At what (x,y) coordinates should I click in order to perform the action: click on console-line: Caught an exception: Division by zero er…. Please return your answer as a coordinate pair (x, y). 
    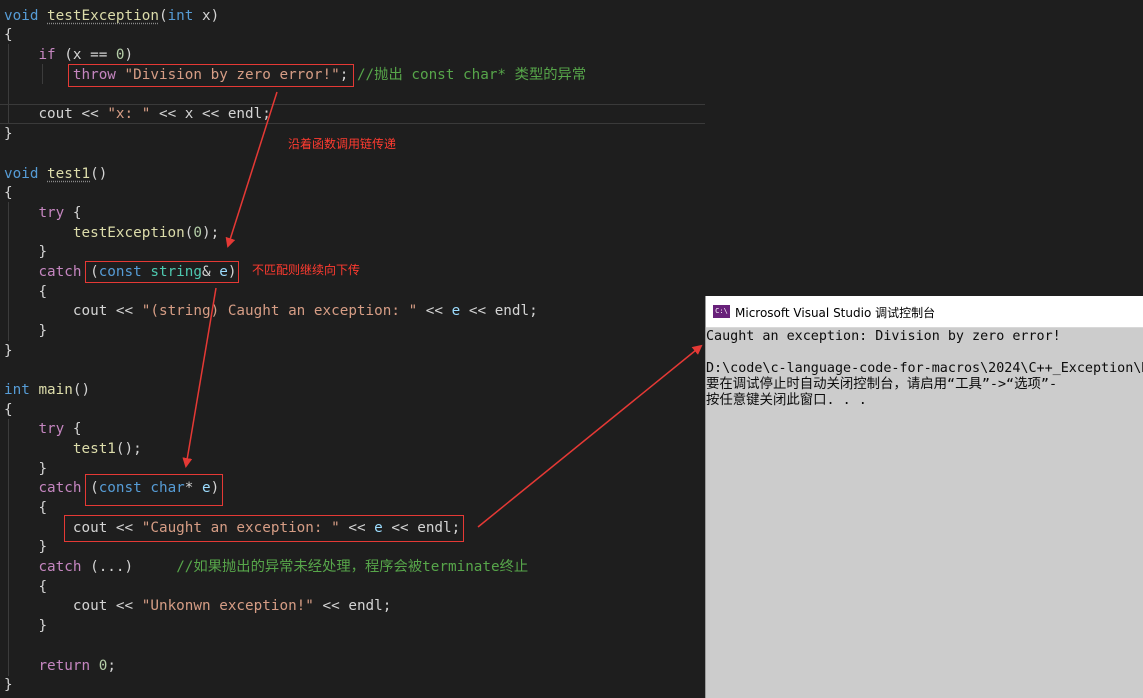
    Looking at the image, I should click on (883, 336).